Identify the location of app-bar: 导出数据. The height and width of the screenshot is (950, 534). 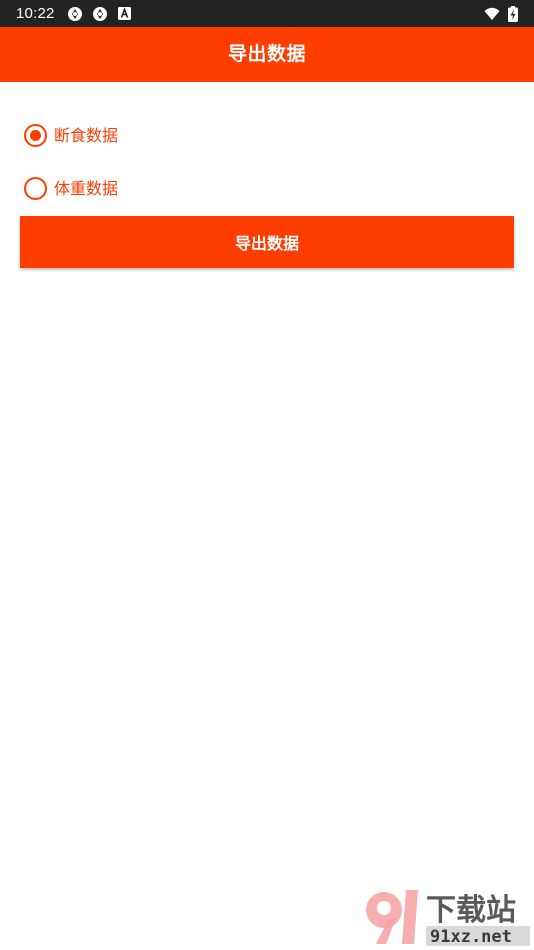
(267, 54).